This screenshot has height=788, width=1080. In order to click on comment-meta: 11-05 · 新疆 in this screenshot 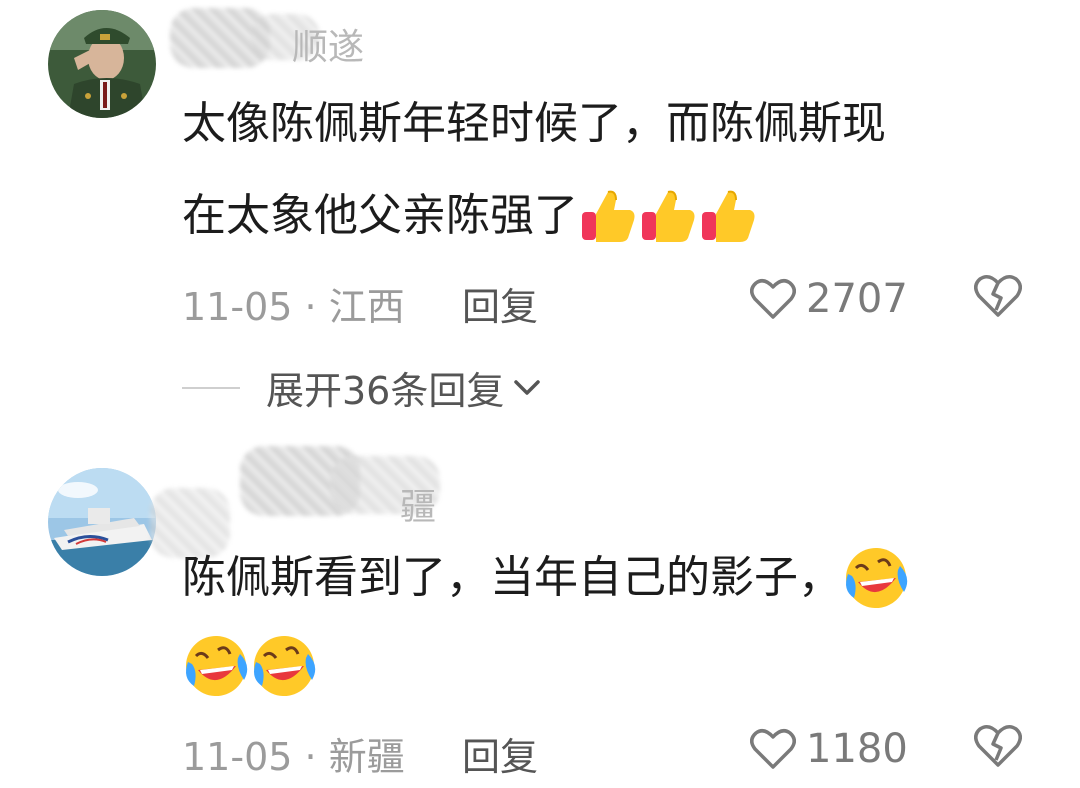, I will do `click(293, 753)`.